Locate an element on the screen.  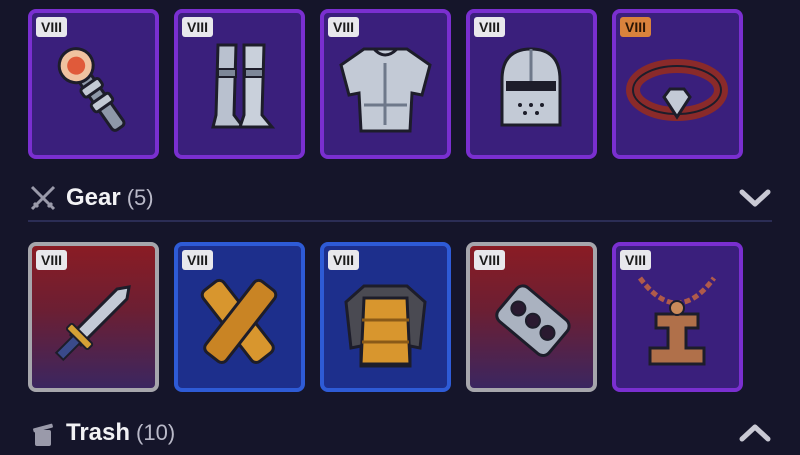
item-slot-dagger: VIII is located at coordinates (93, 317).